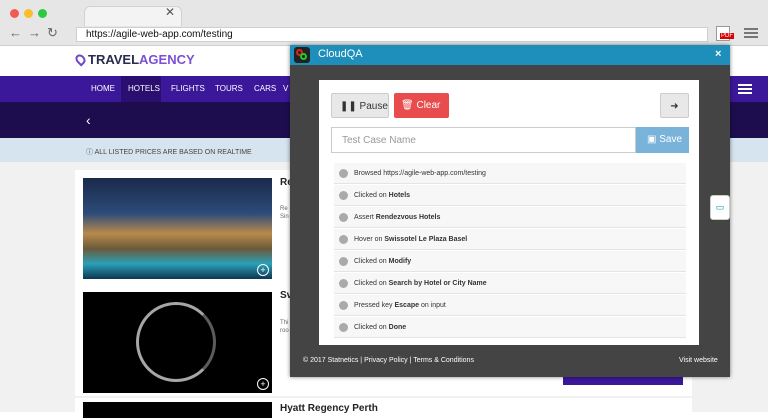 The height and width of the screenshot is (418, 768). I want to click on sign-out-icon: ➜, so click(674, 106).